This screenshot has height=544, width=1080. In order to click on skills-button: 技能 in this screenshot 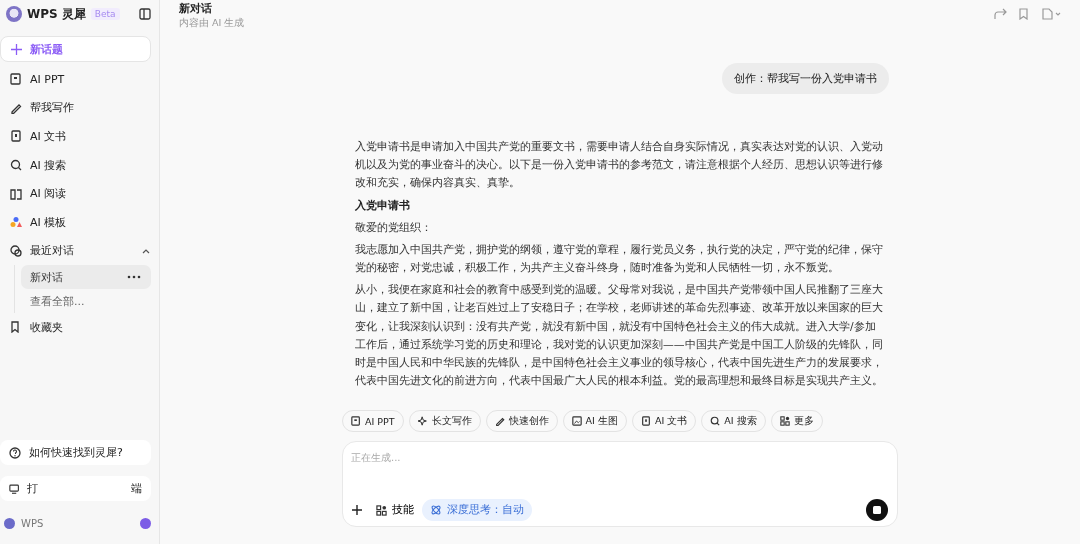, I will do `click(395, 510)`.